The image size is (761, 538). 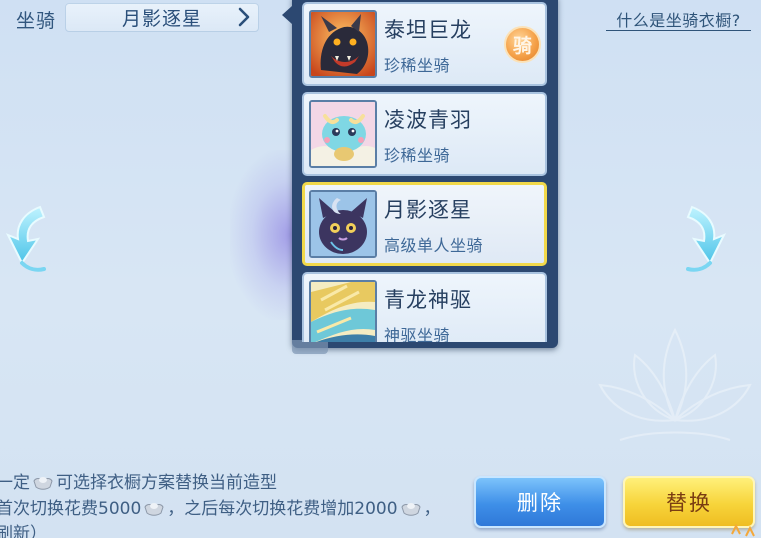 What do you see at coordinates (23, 531) in the screenshot?
I see `info-line-3: 刷新）` at bounding box center [23, 531].